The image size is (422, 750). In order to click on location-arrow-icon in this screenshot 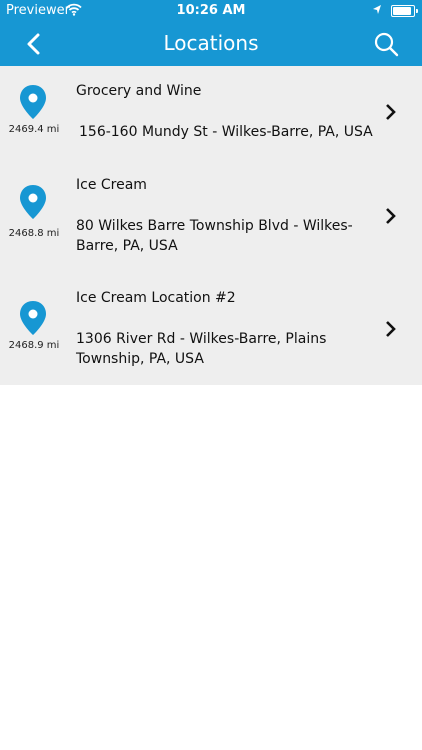, I will do `click(377, 11)`.